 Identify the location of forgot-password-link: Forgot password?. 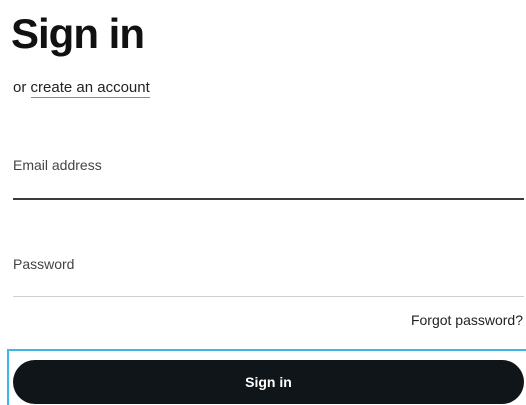
(467, 320).